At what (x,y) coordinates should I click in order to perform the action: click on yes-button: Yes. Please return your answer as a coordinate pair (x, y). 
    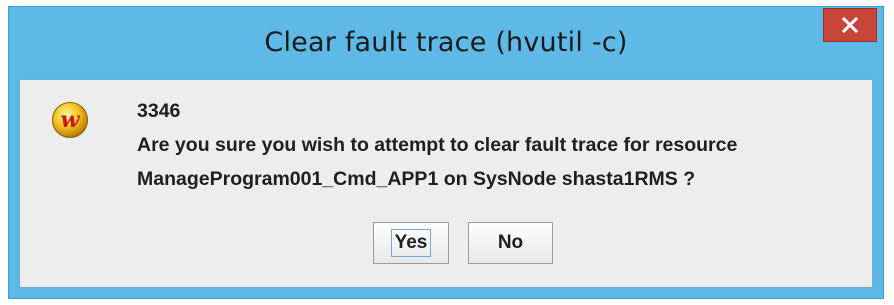
    Looking at the image, I should click on (411, 243).